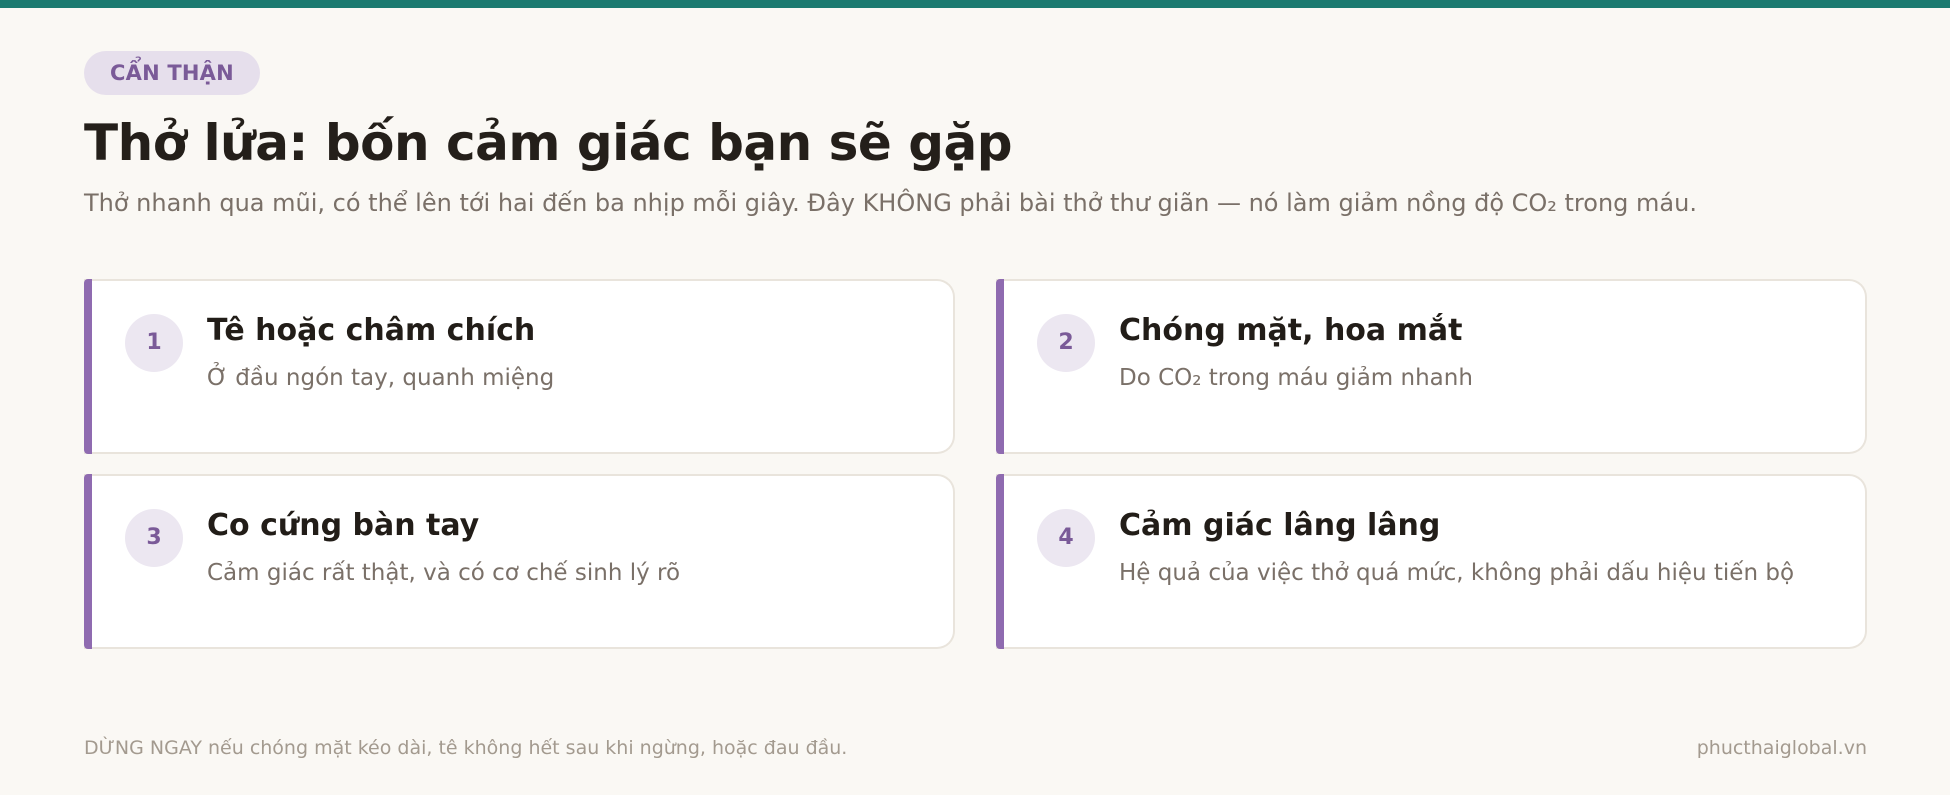  What do you see at coordinates (154, 538) in the screenshot?
I see `card-number: 3` at bounding box center [154, 538].